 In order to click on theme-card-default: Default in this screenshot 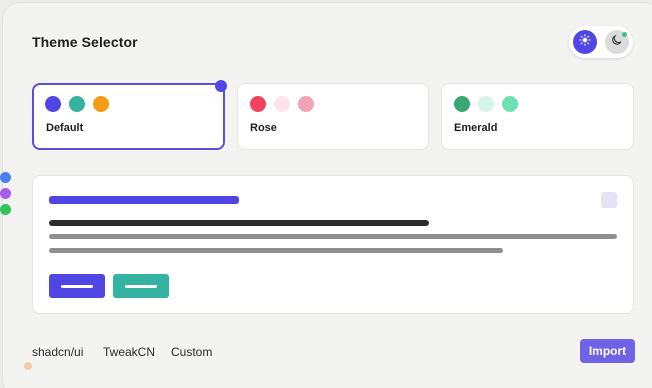, I will do `click(128, 116)`.